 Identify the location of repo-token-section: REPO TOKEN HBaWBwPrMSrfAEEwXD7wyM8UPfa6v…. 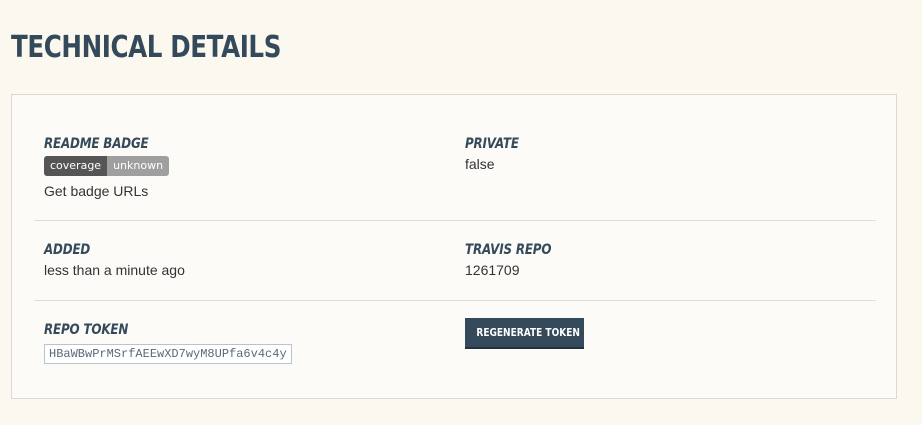
(168, 342).